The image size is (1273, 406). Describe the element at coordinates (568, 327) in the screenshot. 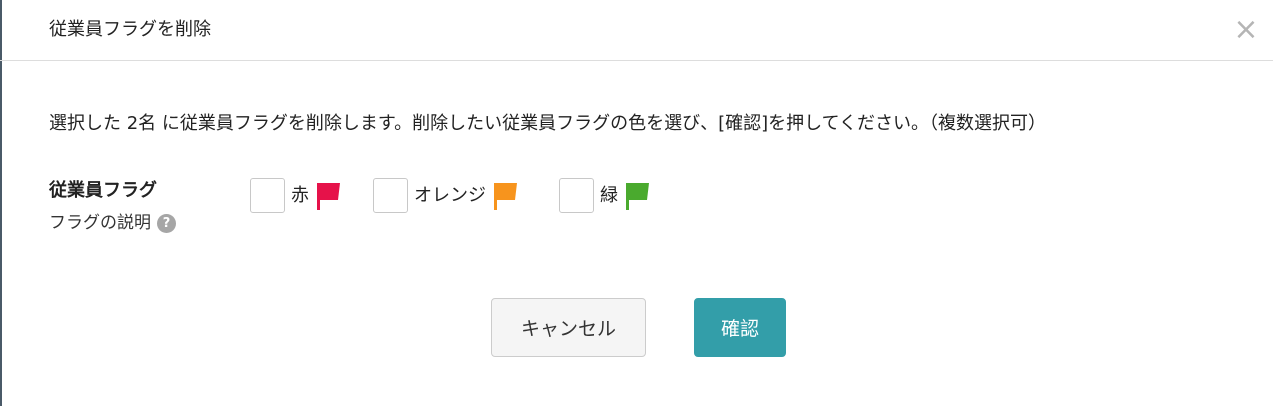

I see `cancel-button: キャンセル` at that location.